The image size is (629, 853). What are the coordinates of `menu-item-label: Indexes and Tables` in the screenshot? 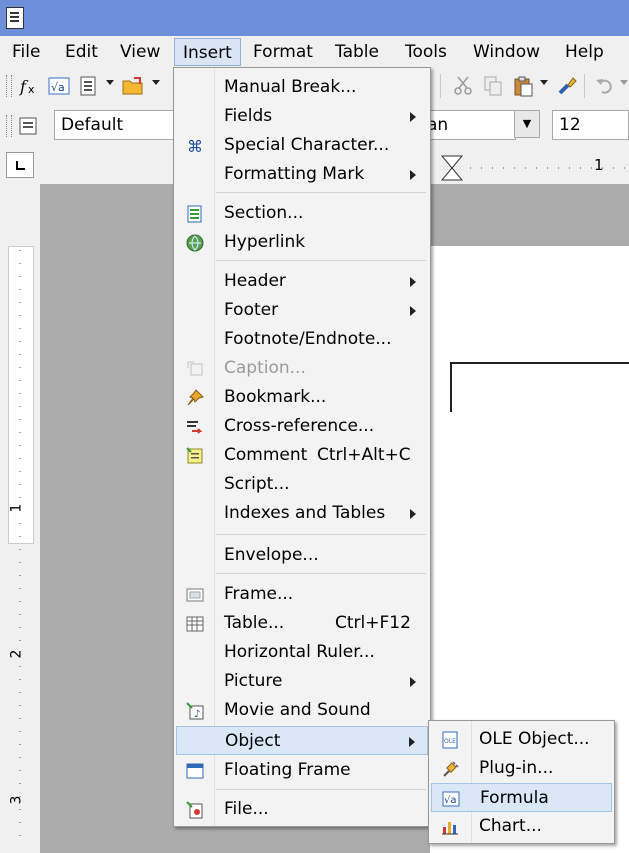 It's located at (305, 513).